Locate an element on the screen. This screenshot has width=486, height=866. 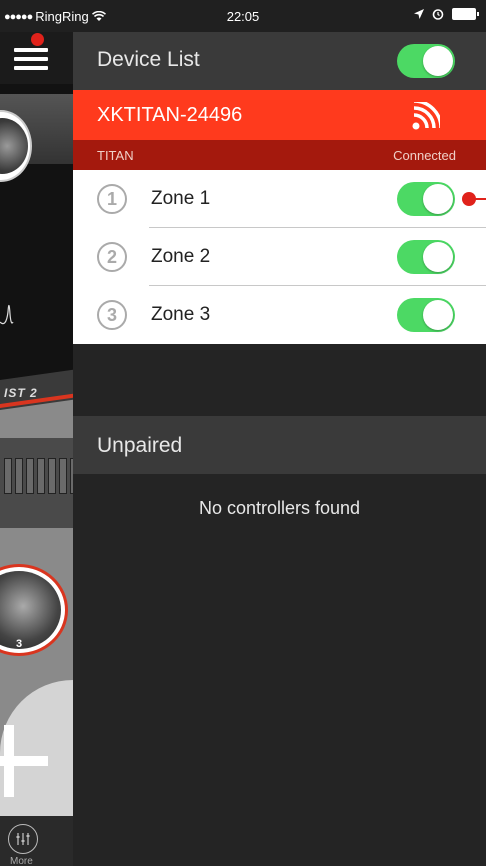
battery-icon is located at coordinates (465, 14).